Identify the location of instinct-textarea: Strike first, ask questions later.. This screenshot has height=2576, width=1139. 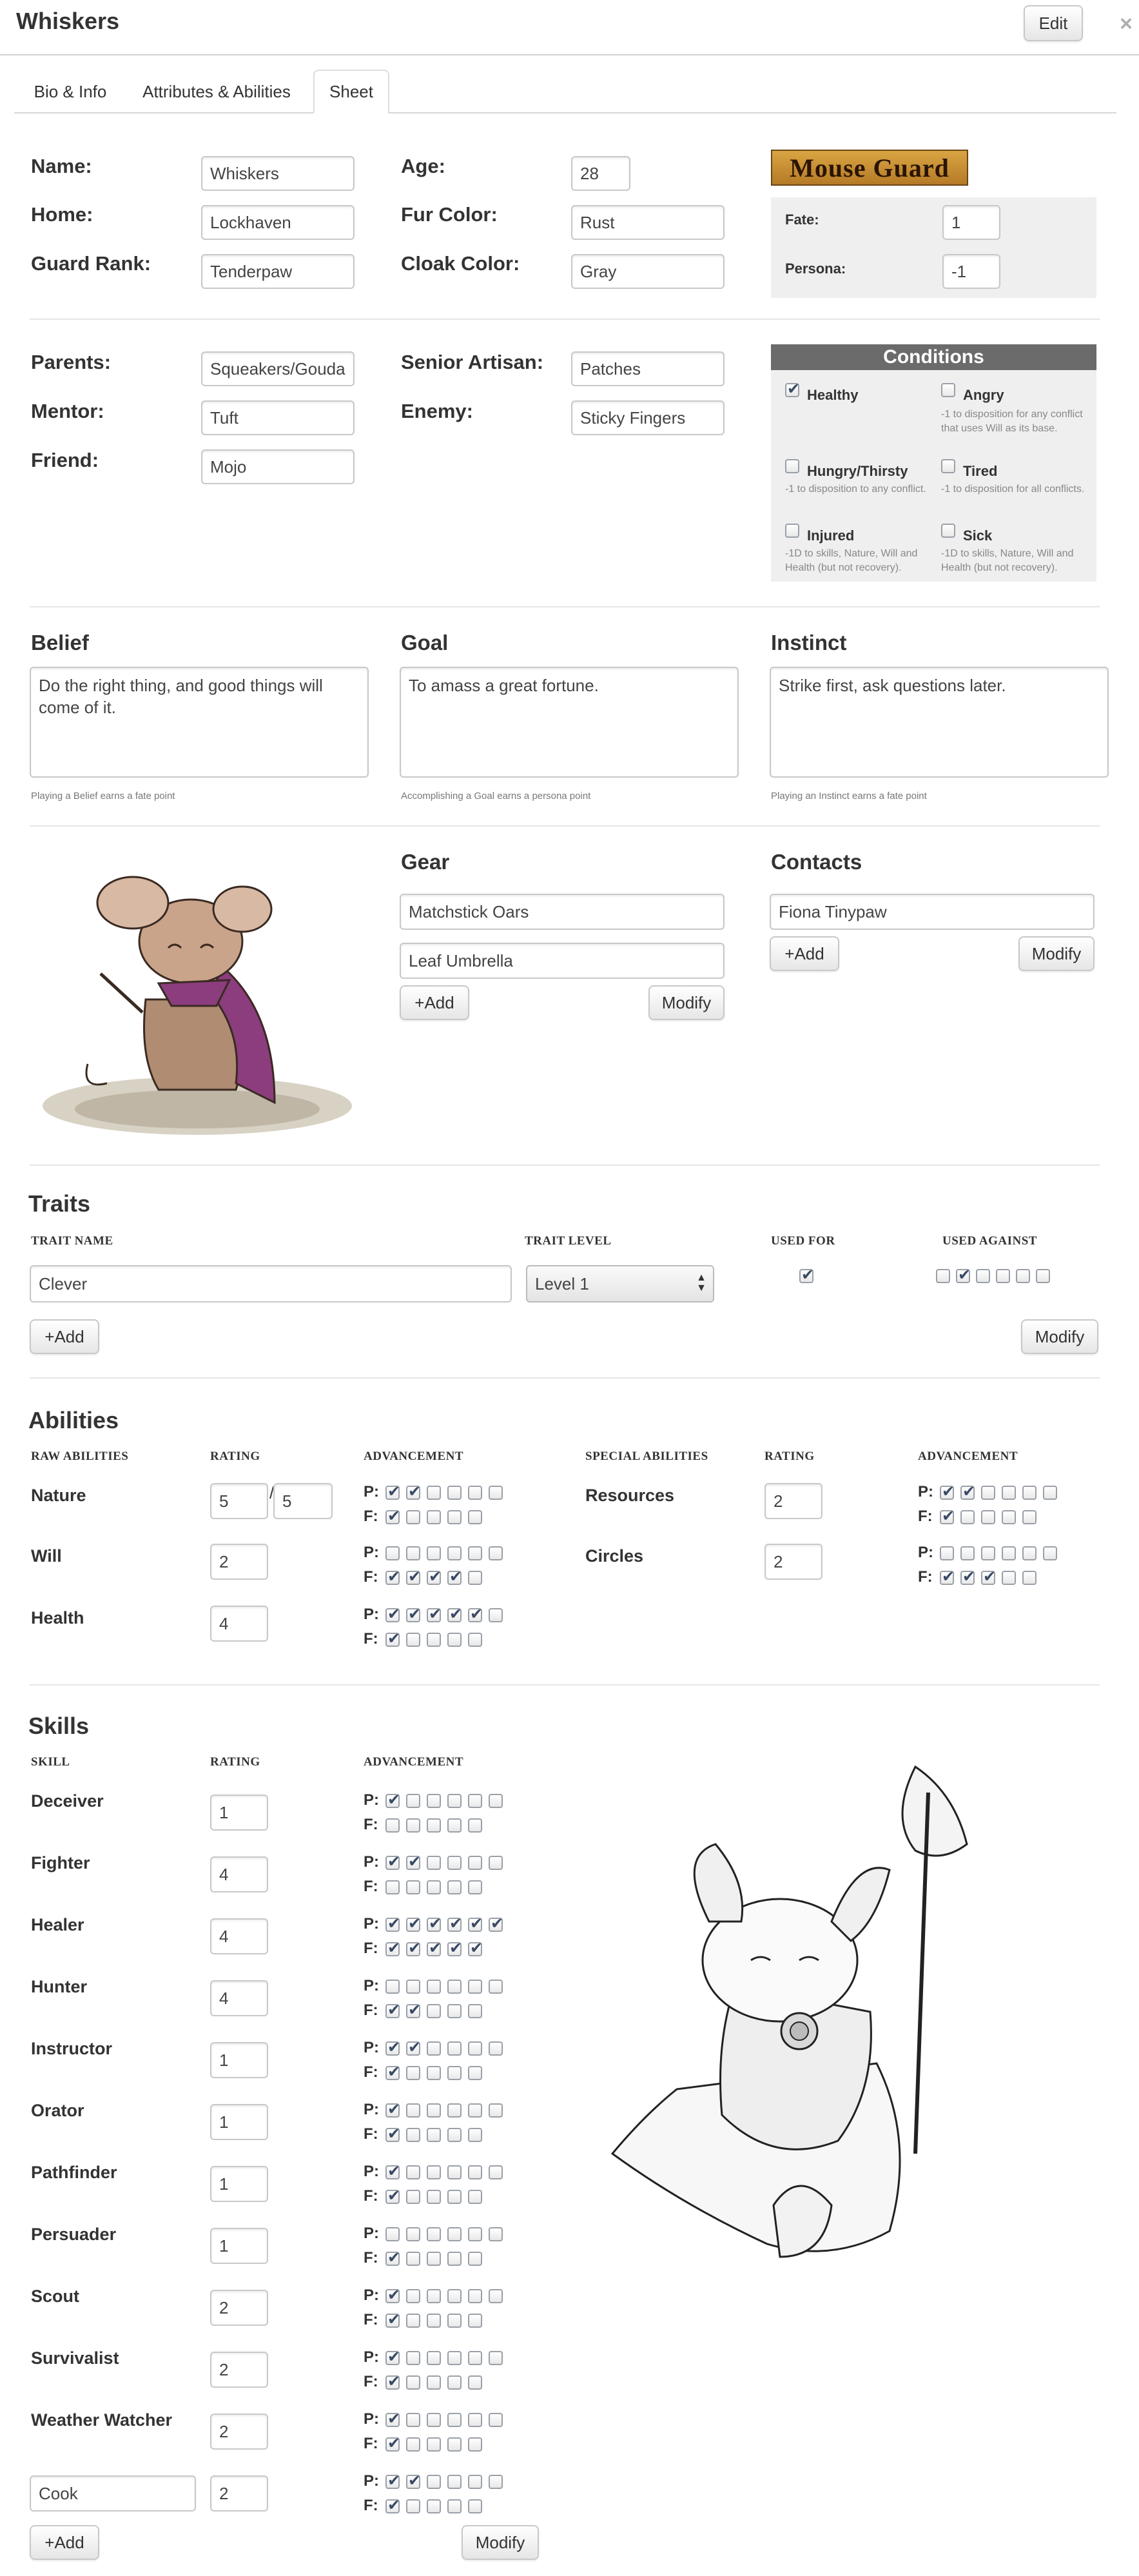
(939, 722).